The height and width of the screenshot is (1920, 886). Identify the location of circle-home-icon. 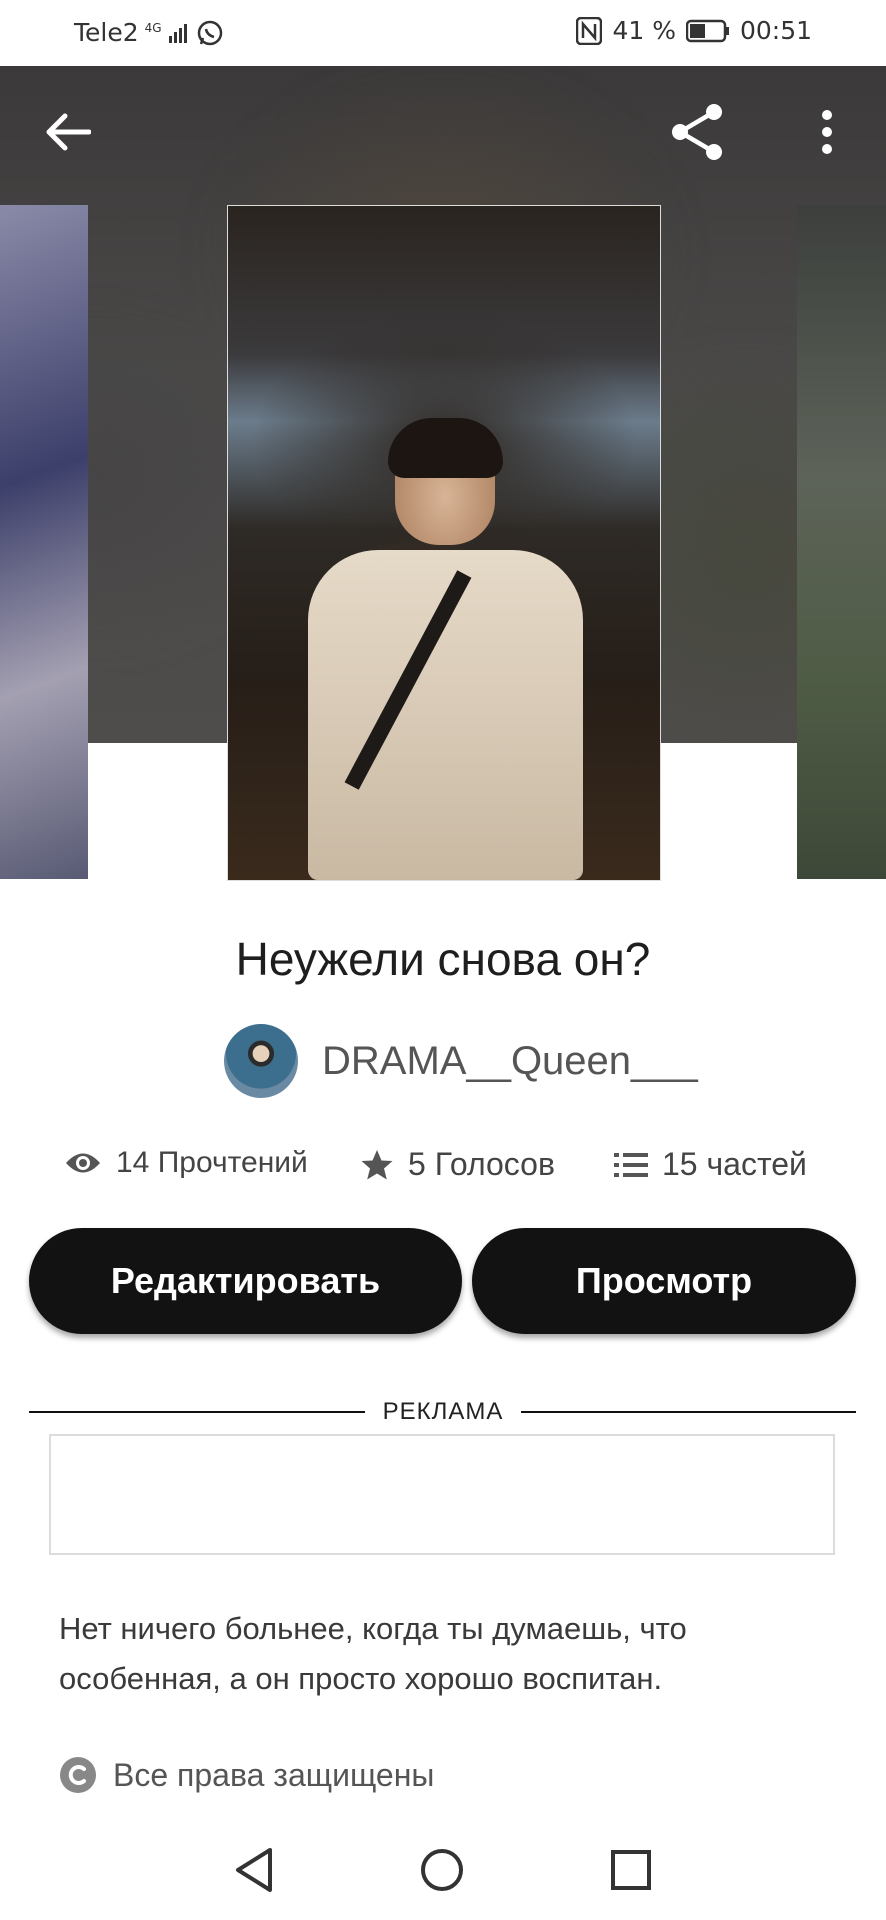
(442, 1870).